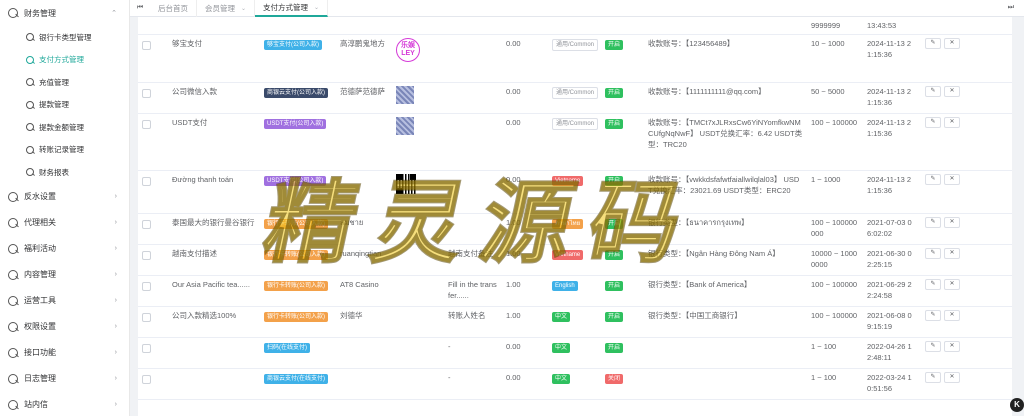 The image size is (1024, 416). What do you see at coordinates (892, 291) in the screenshot?
I see `time-cell: 2021-06-29 22:24:58` at bounding box center [892, 291].